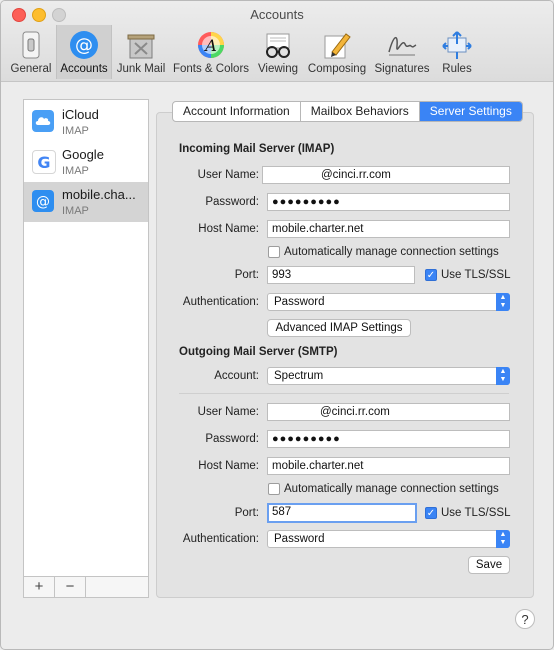 Image resolution: width=554 pixels, height=650 pixels. What do you see at coordinates (220, 302) in the screenshot?
I see `incoming-auth-label: Authentication:` at bounding box center [220, 302].